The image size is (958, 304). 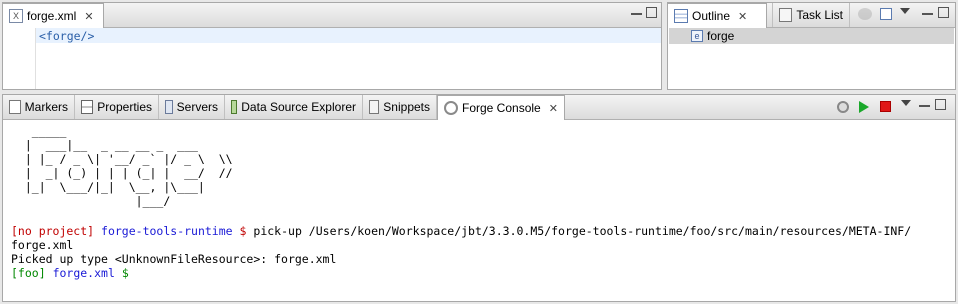 I want to click on data-source-icon, so click(x=234, y=107).